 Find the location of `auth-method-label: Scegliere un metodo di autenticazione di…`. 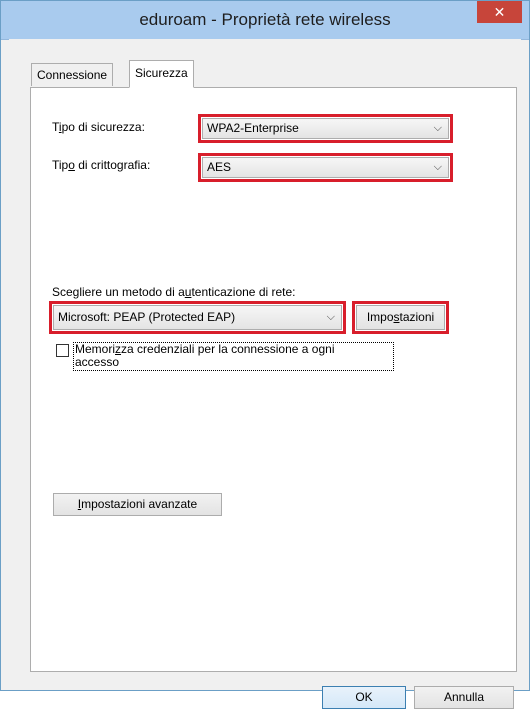

auth-method-label: Scegliere un metodo di autenticazione di… is located at coordinates (174, 292).